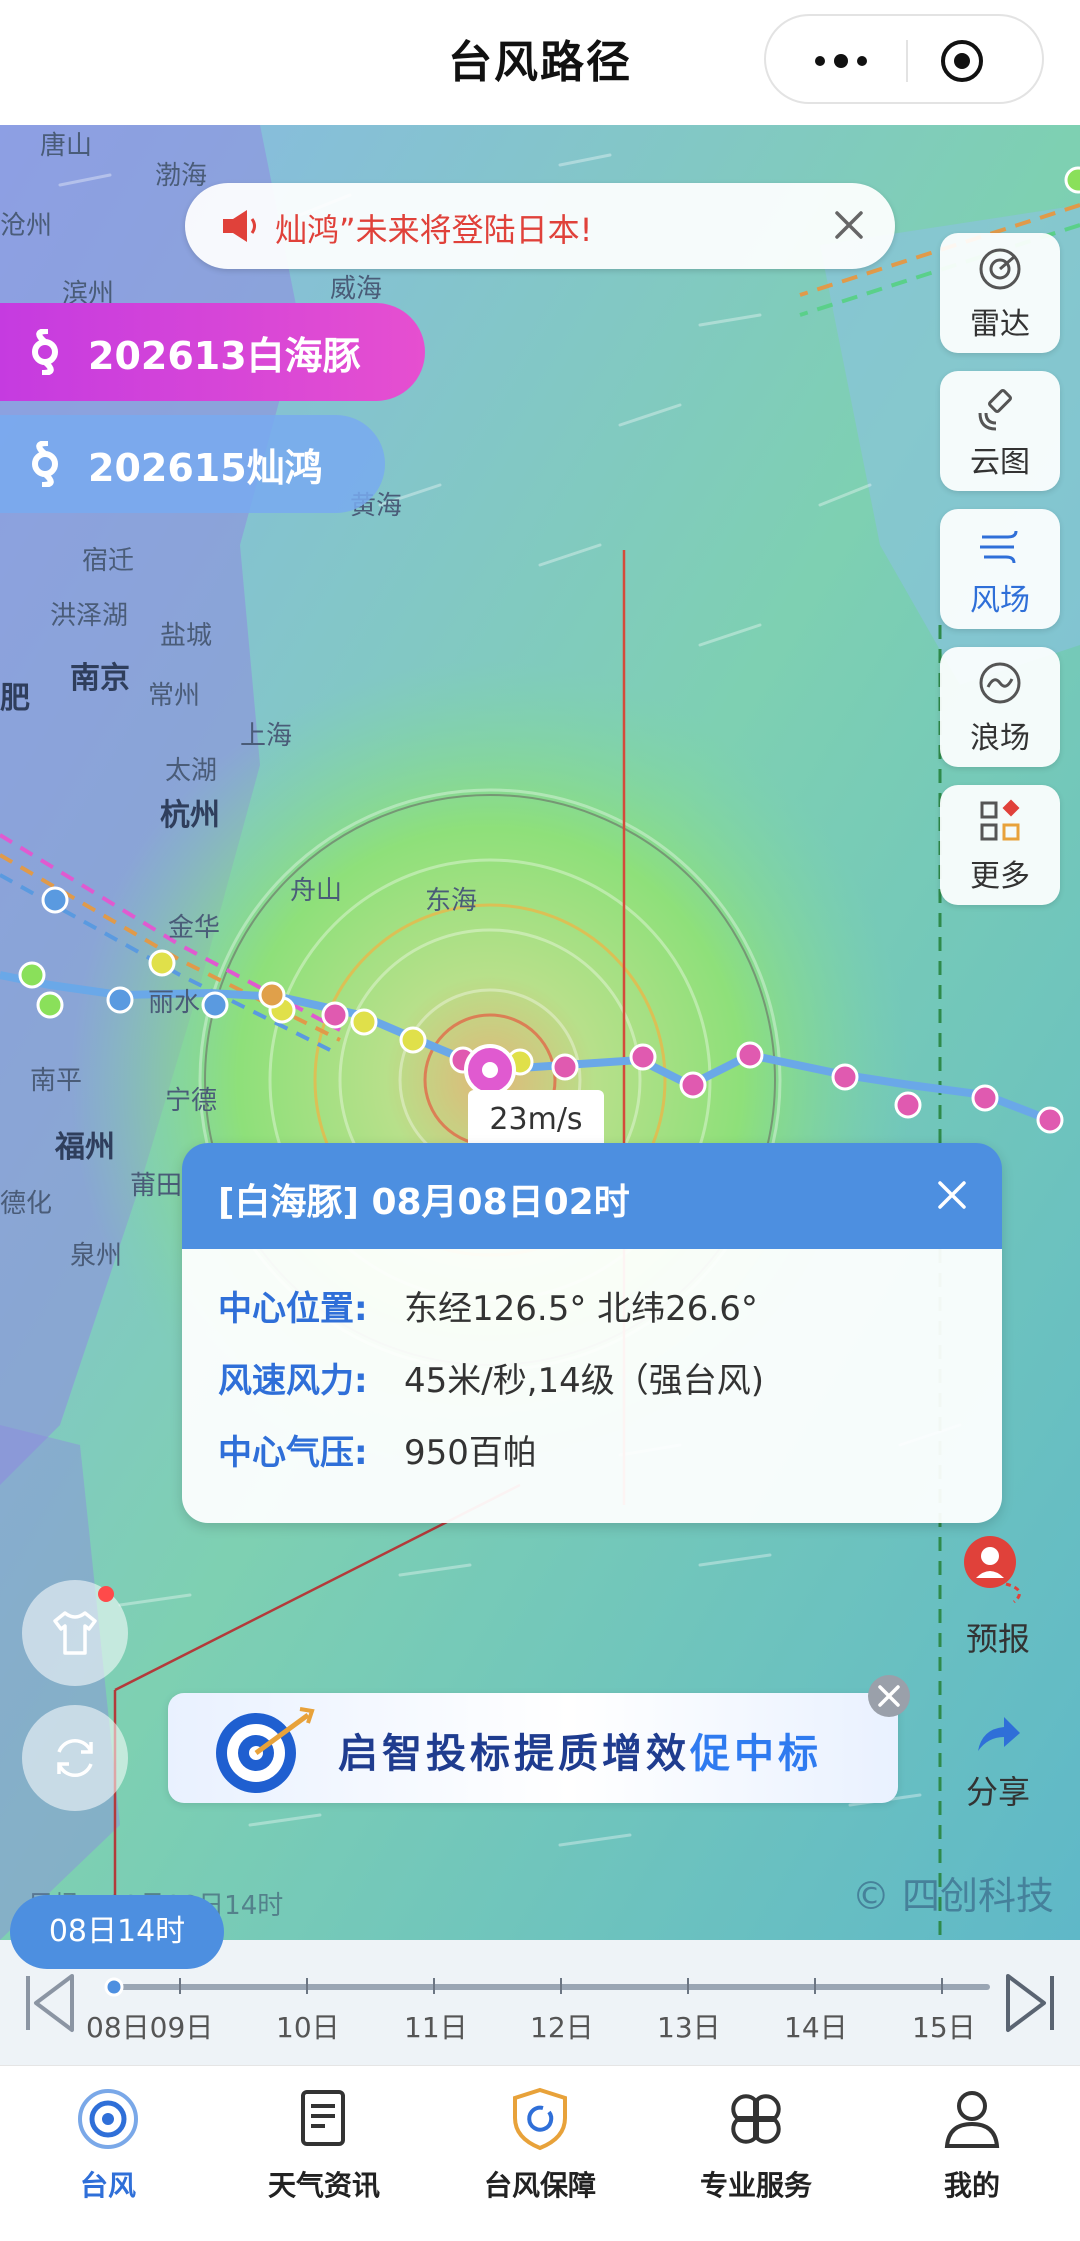 This screenshot has height=2241, width=1080. I want to click on ad-text-highlight: 促中标, so click(756, 1754).